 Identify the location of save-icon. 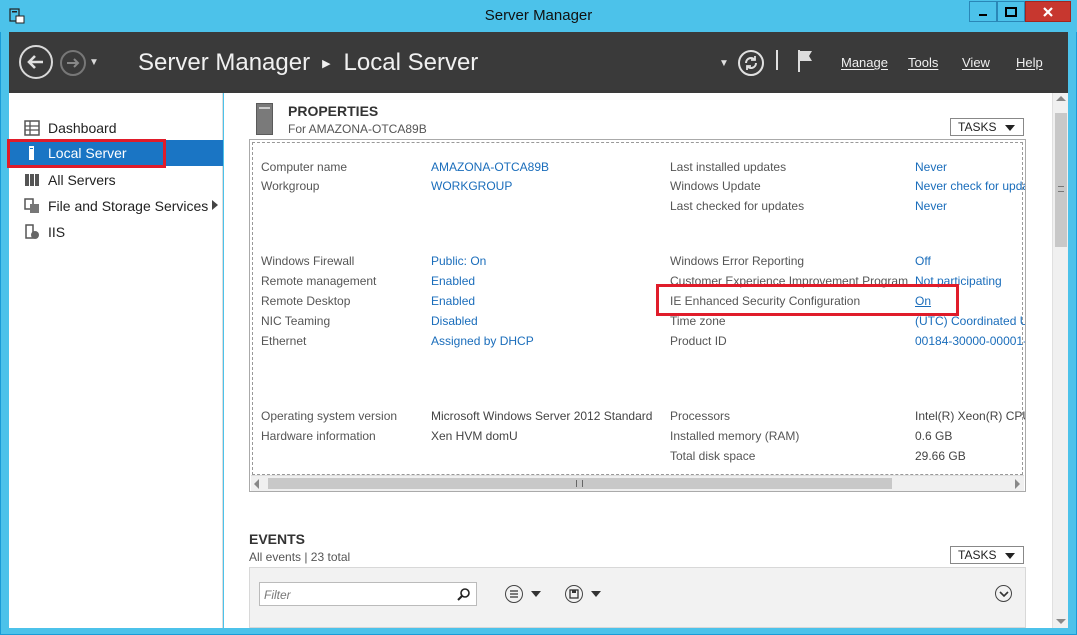
(574, 594).